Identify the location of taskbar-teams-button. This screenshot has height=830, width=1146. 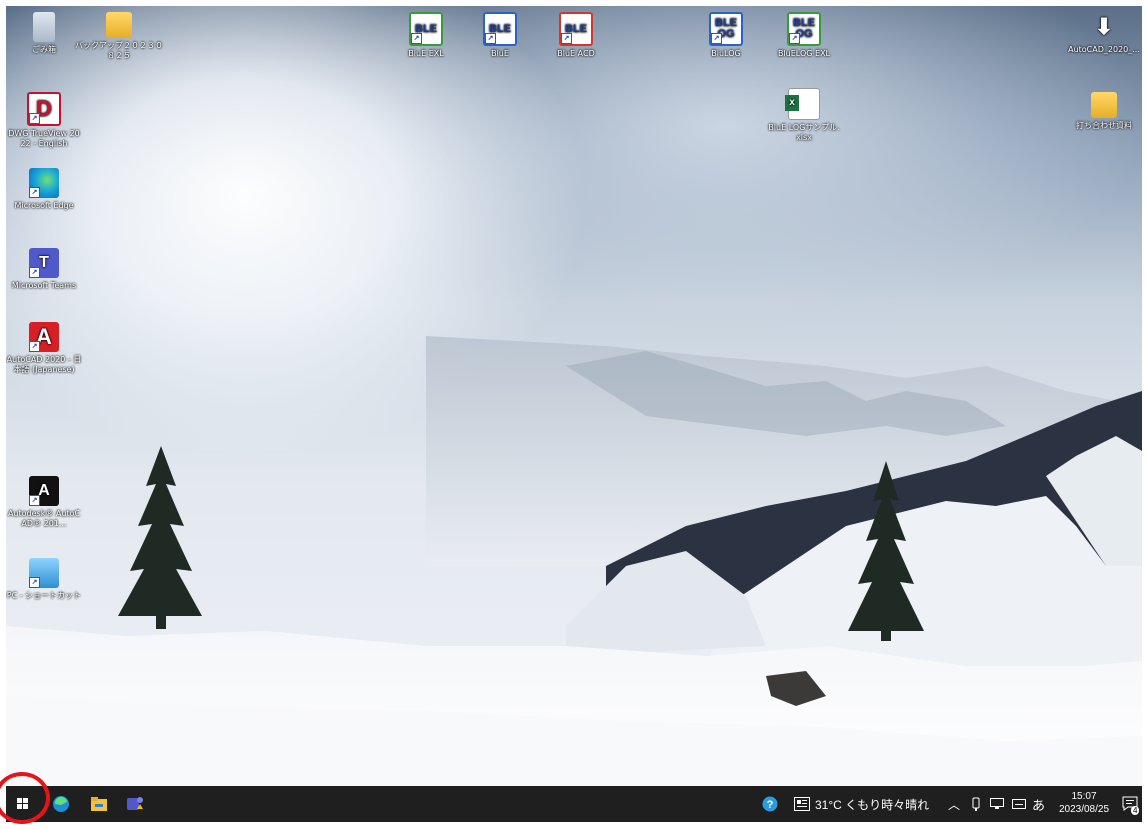
(135, 804).